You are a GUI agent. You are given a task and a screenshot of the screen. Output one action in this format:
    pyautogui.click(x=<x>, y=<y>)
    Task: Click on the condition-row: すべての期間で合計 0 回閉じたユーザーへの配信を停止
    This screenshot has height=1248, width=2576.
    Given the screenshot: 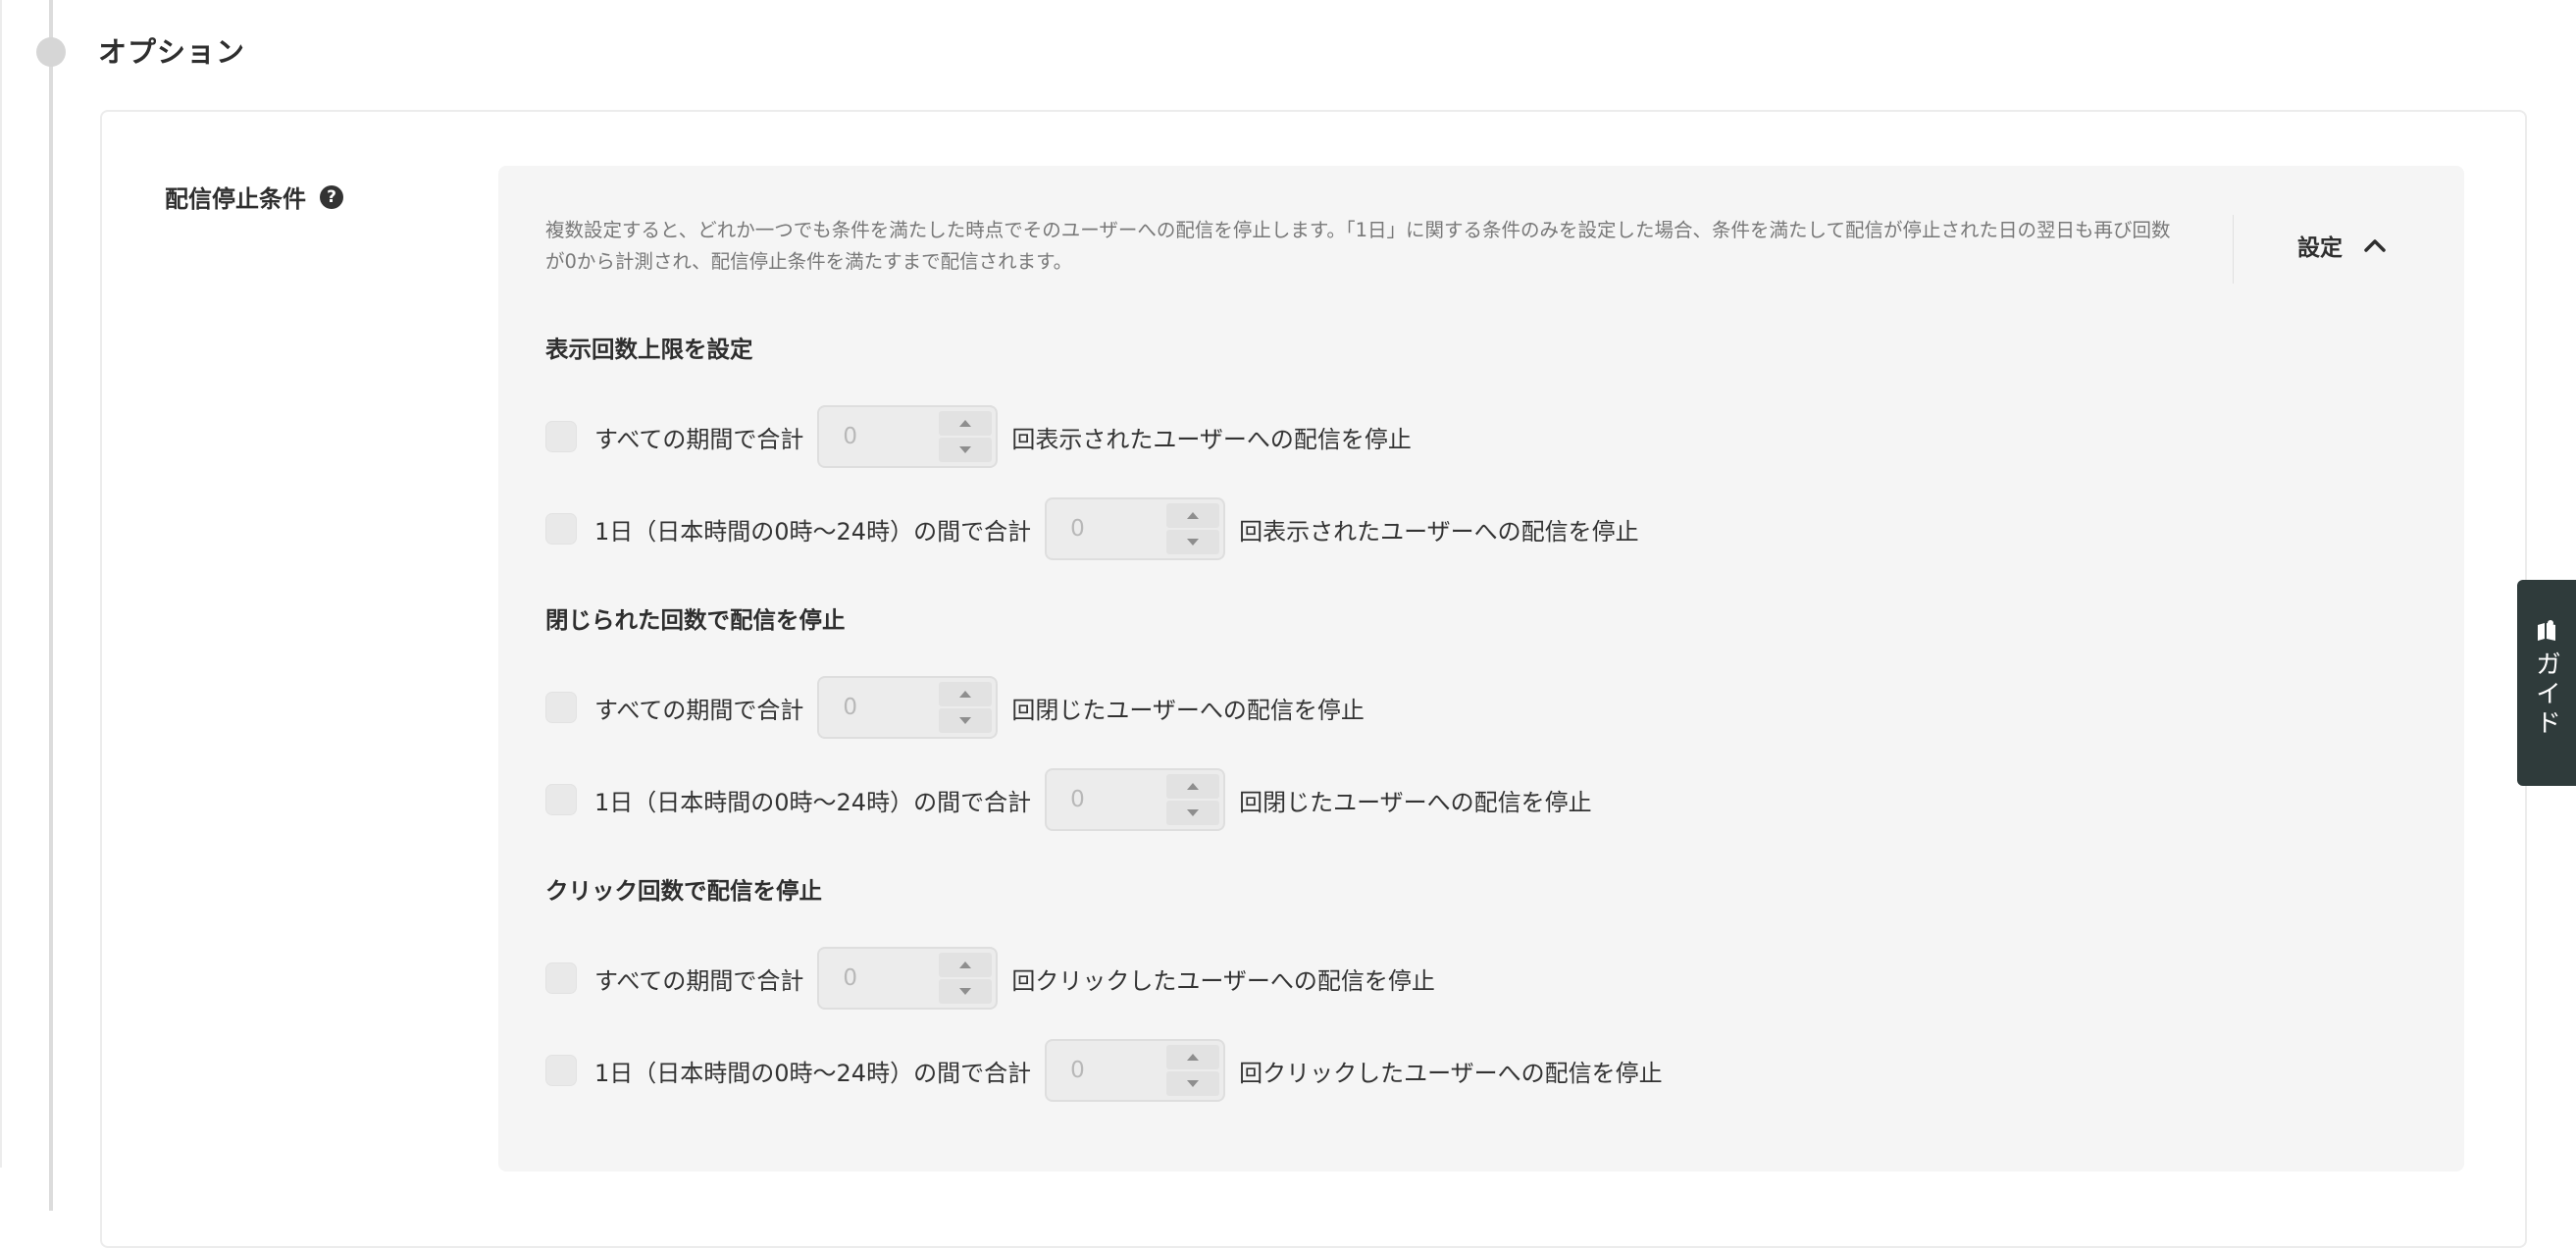 What is the action you would take?
    pyautogui.click(x=955, y=707)
    